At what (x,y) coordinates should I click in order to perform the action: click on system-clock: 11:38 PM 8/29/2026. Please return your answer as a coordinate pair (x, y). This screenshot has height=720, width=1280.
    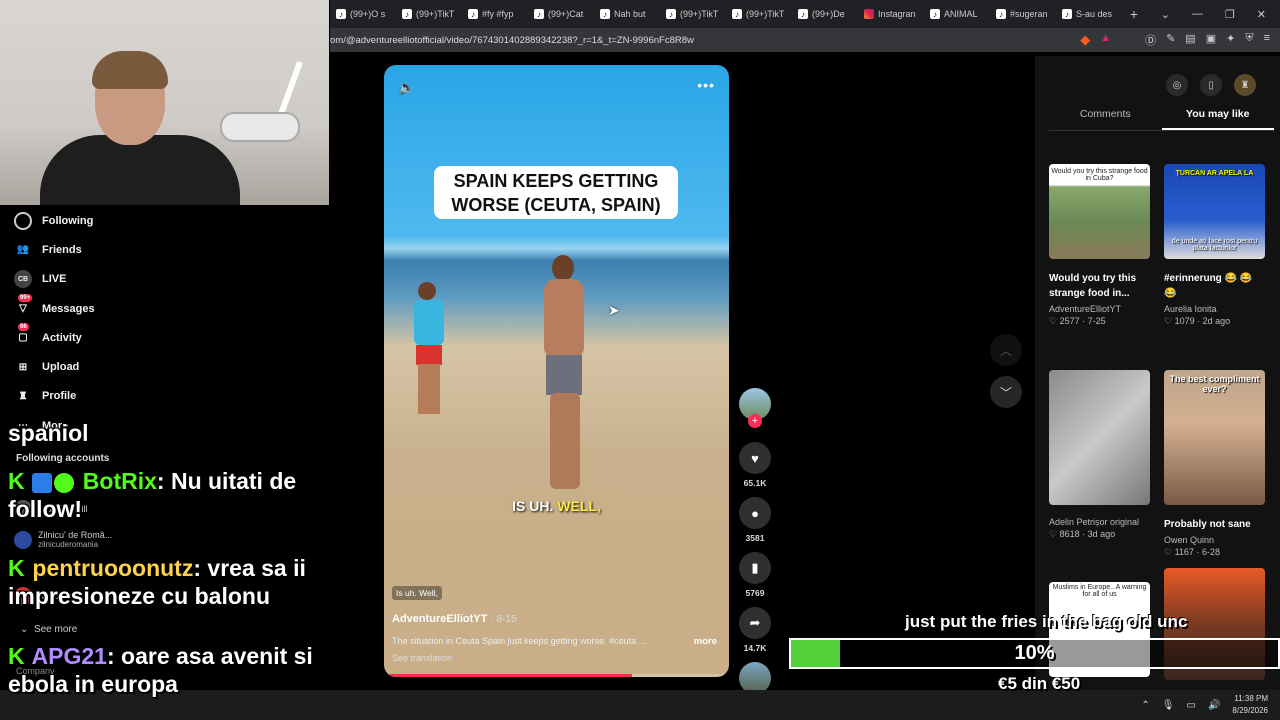
    Looking at the image, I should click on (1250, 705).